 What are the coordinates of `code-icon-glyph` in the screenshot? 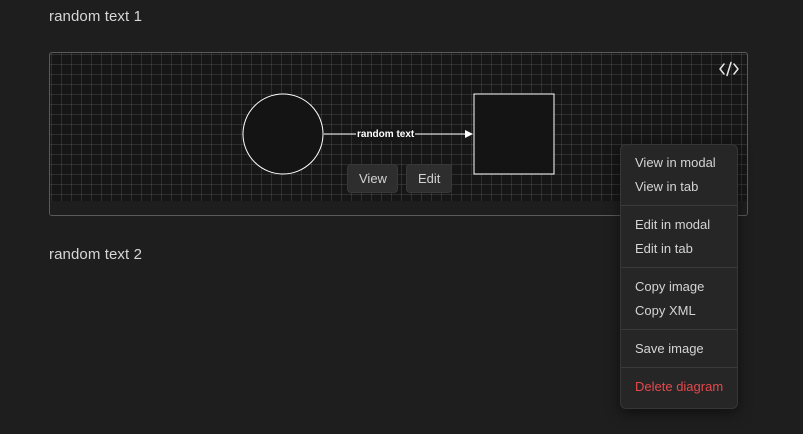 It's located at (729, 69).